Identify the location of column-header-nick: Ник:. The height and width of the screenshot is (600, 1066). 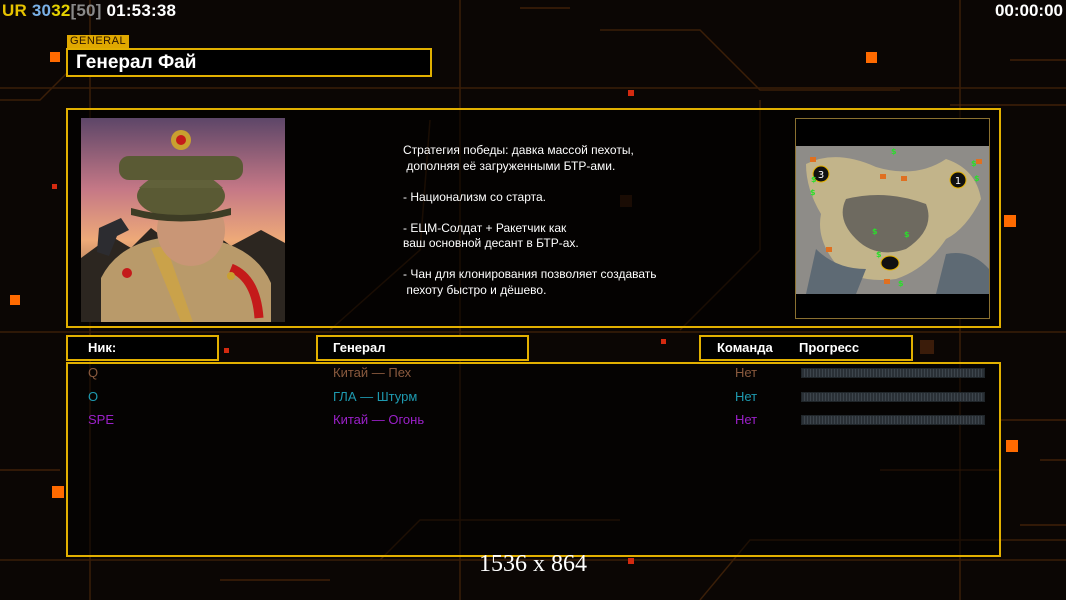
(142, 348).